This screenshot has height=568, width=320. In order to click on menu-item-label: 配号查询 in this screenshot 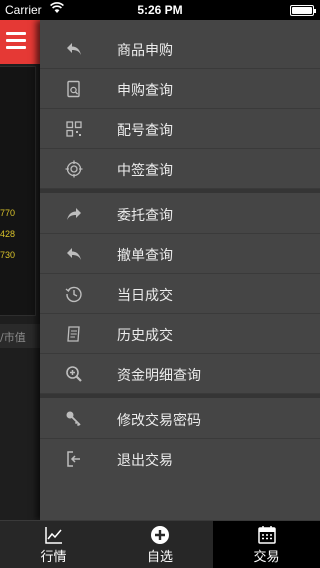, I will do `click(145, 131)`.